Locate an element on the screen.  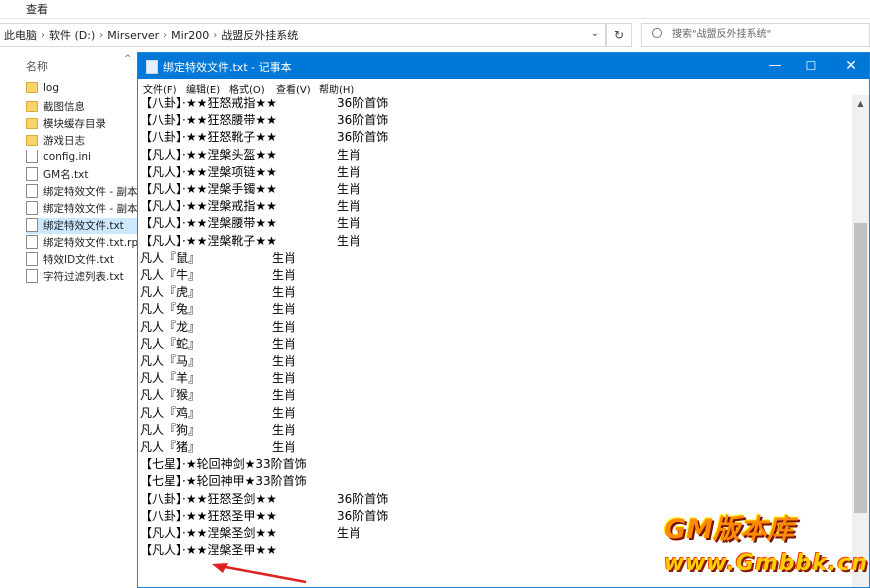
item-name: 【八卦】·★★狂怒戒指★★ is located at coordinates (208, 103).